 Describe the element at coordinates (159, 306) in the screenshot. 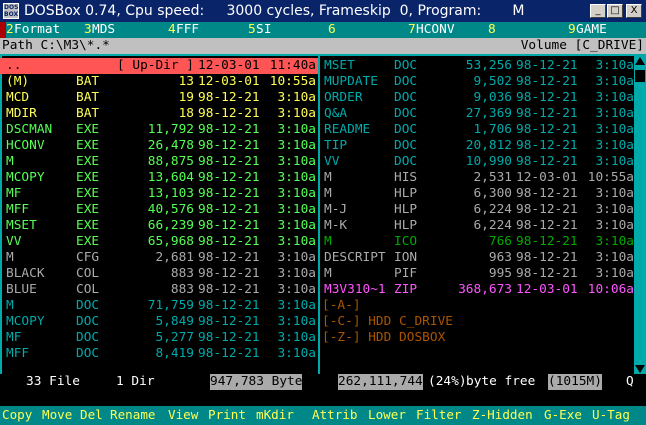

I see `file-row: M DOC 71,759 98-12-21 3:10a` at that location.